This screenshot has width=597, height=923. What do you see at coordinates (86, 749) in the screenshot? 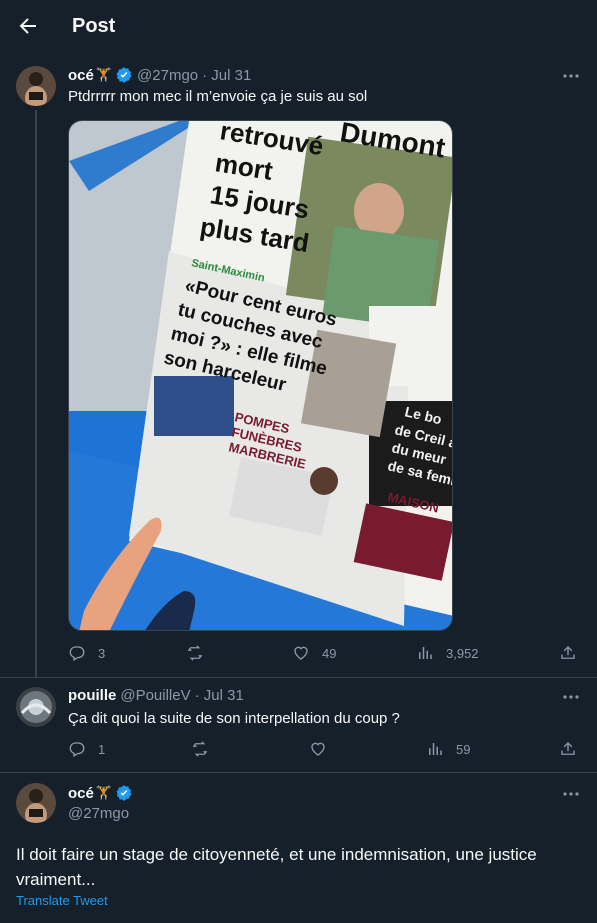
I see `reply-button: 1` at bounding box center [86, 749].